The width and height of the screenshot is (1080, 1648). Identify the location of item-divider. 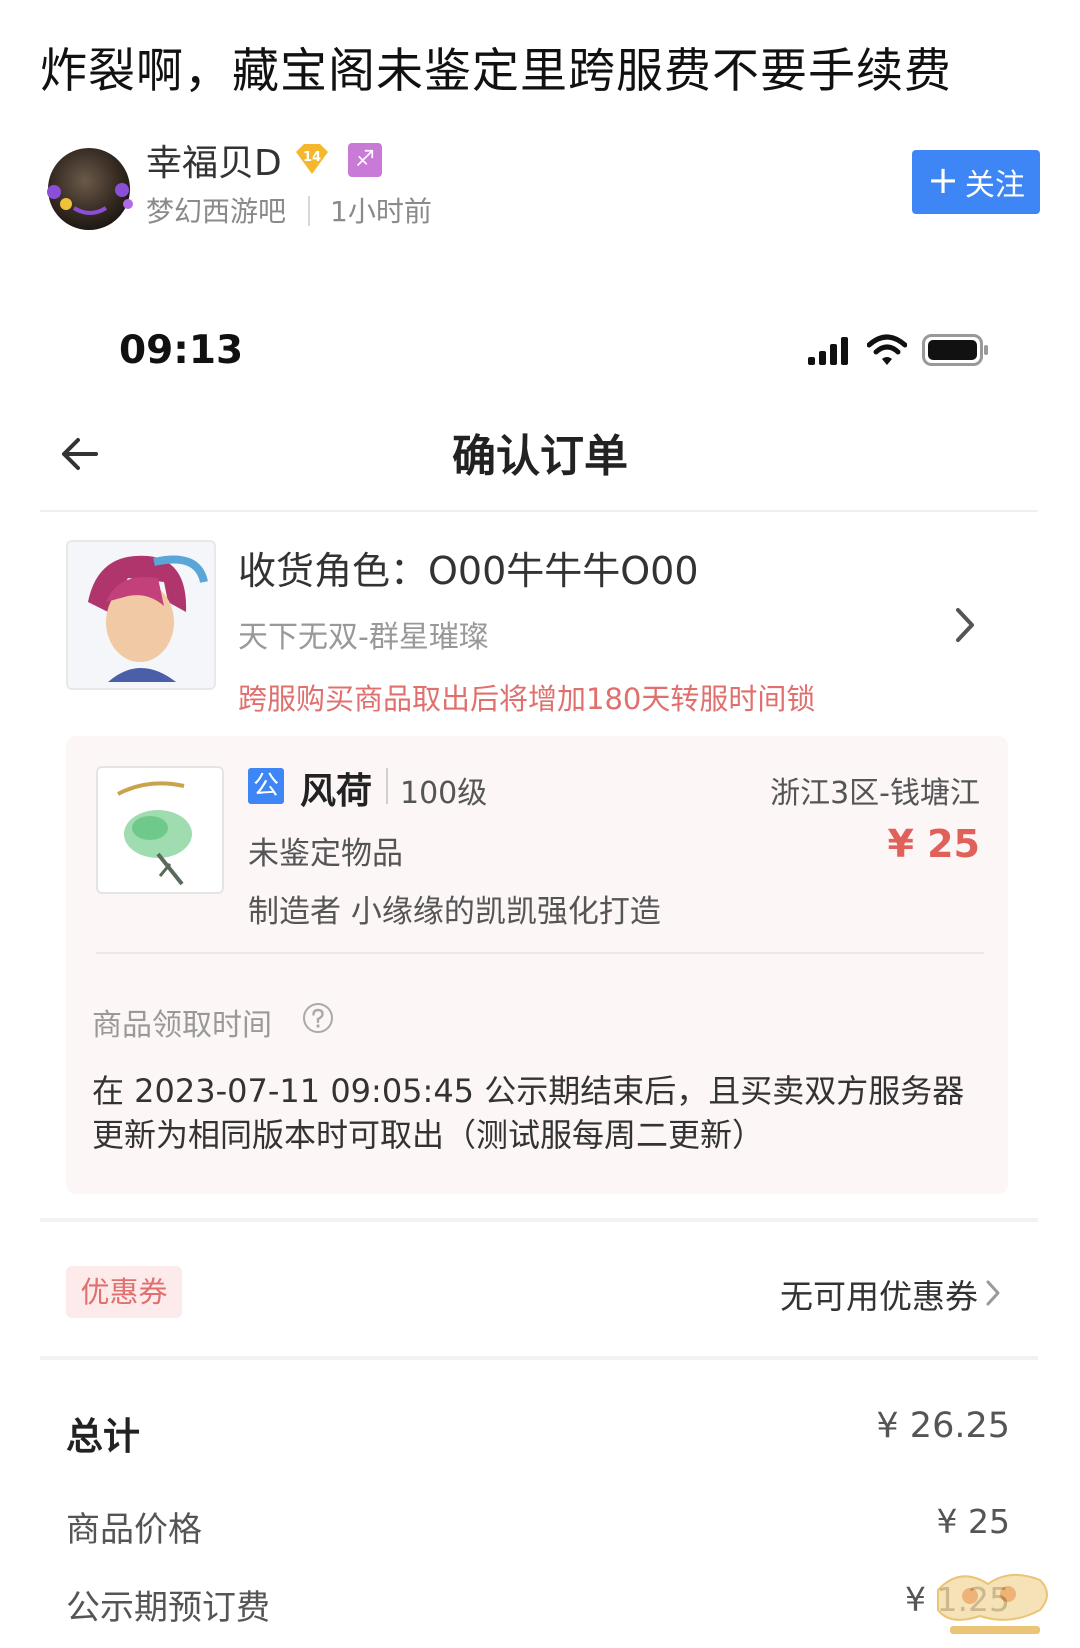
(387, 786).